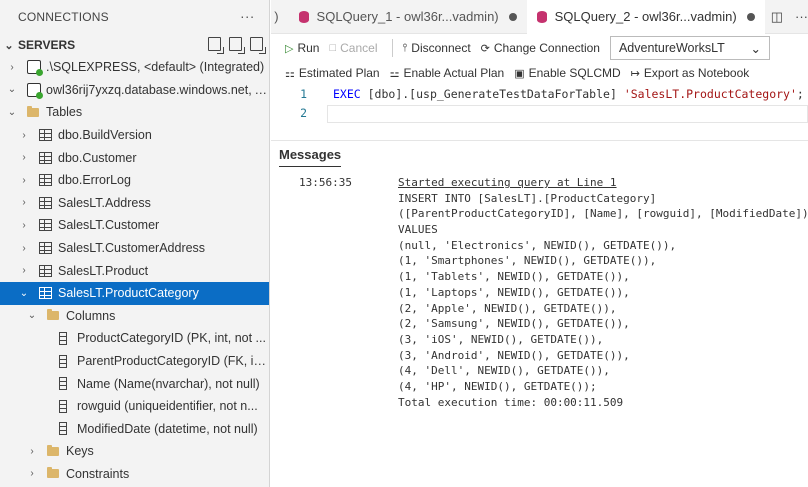 The image size is (808, 487). I want to click on tree-item: › dbo.Customer, so click(134, 157).